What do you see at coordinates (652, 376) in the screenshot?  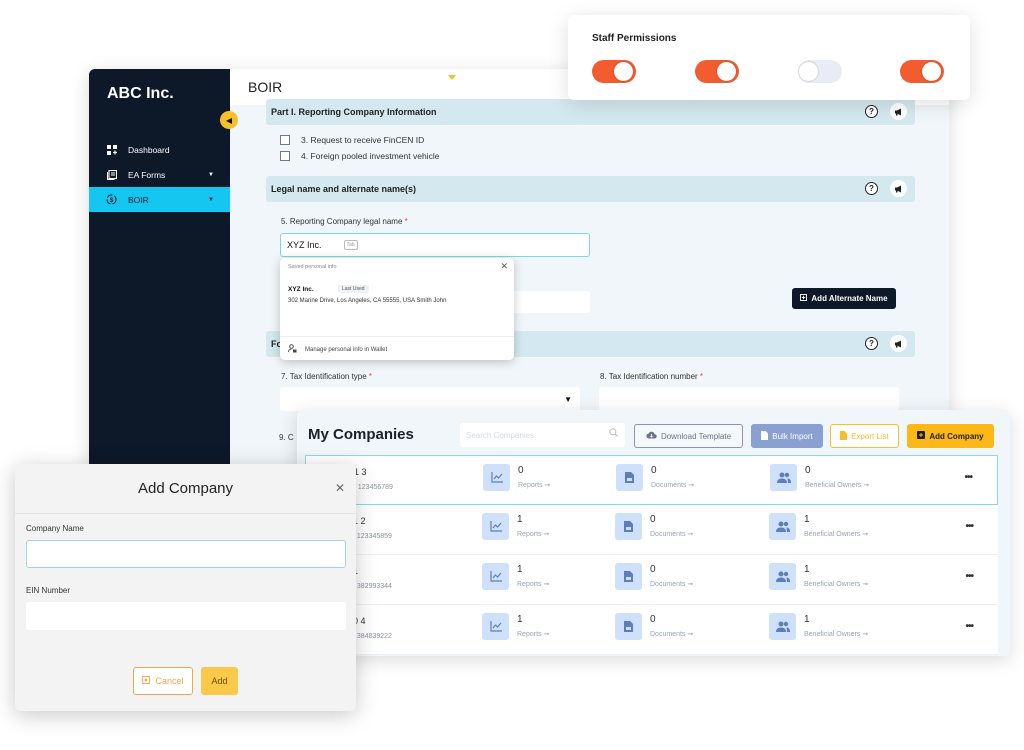 I see `tax-number-label: 8. Tax Identification number *` at bounding box center [652, 376].